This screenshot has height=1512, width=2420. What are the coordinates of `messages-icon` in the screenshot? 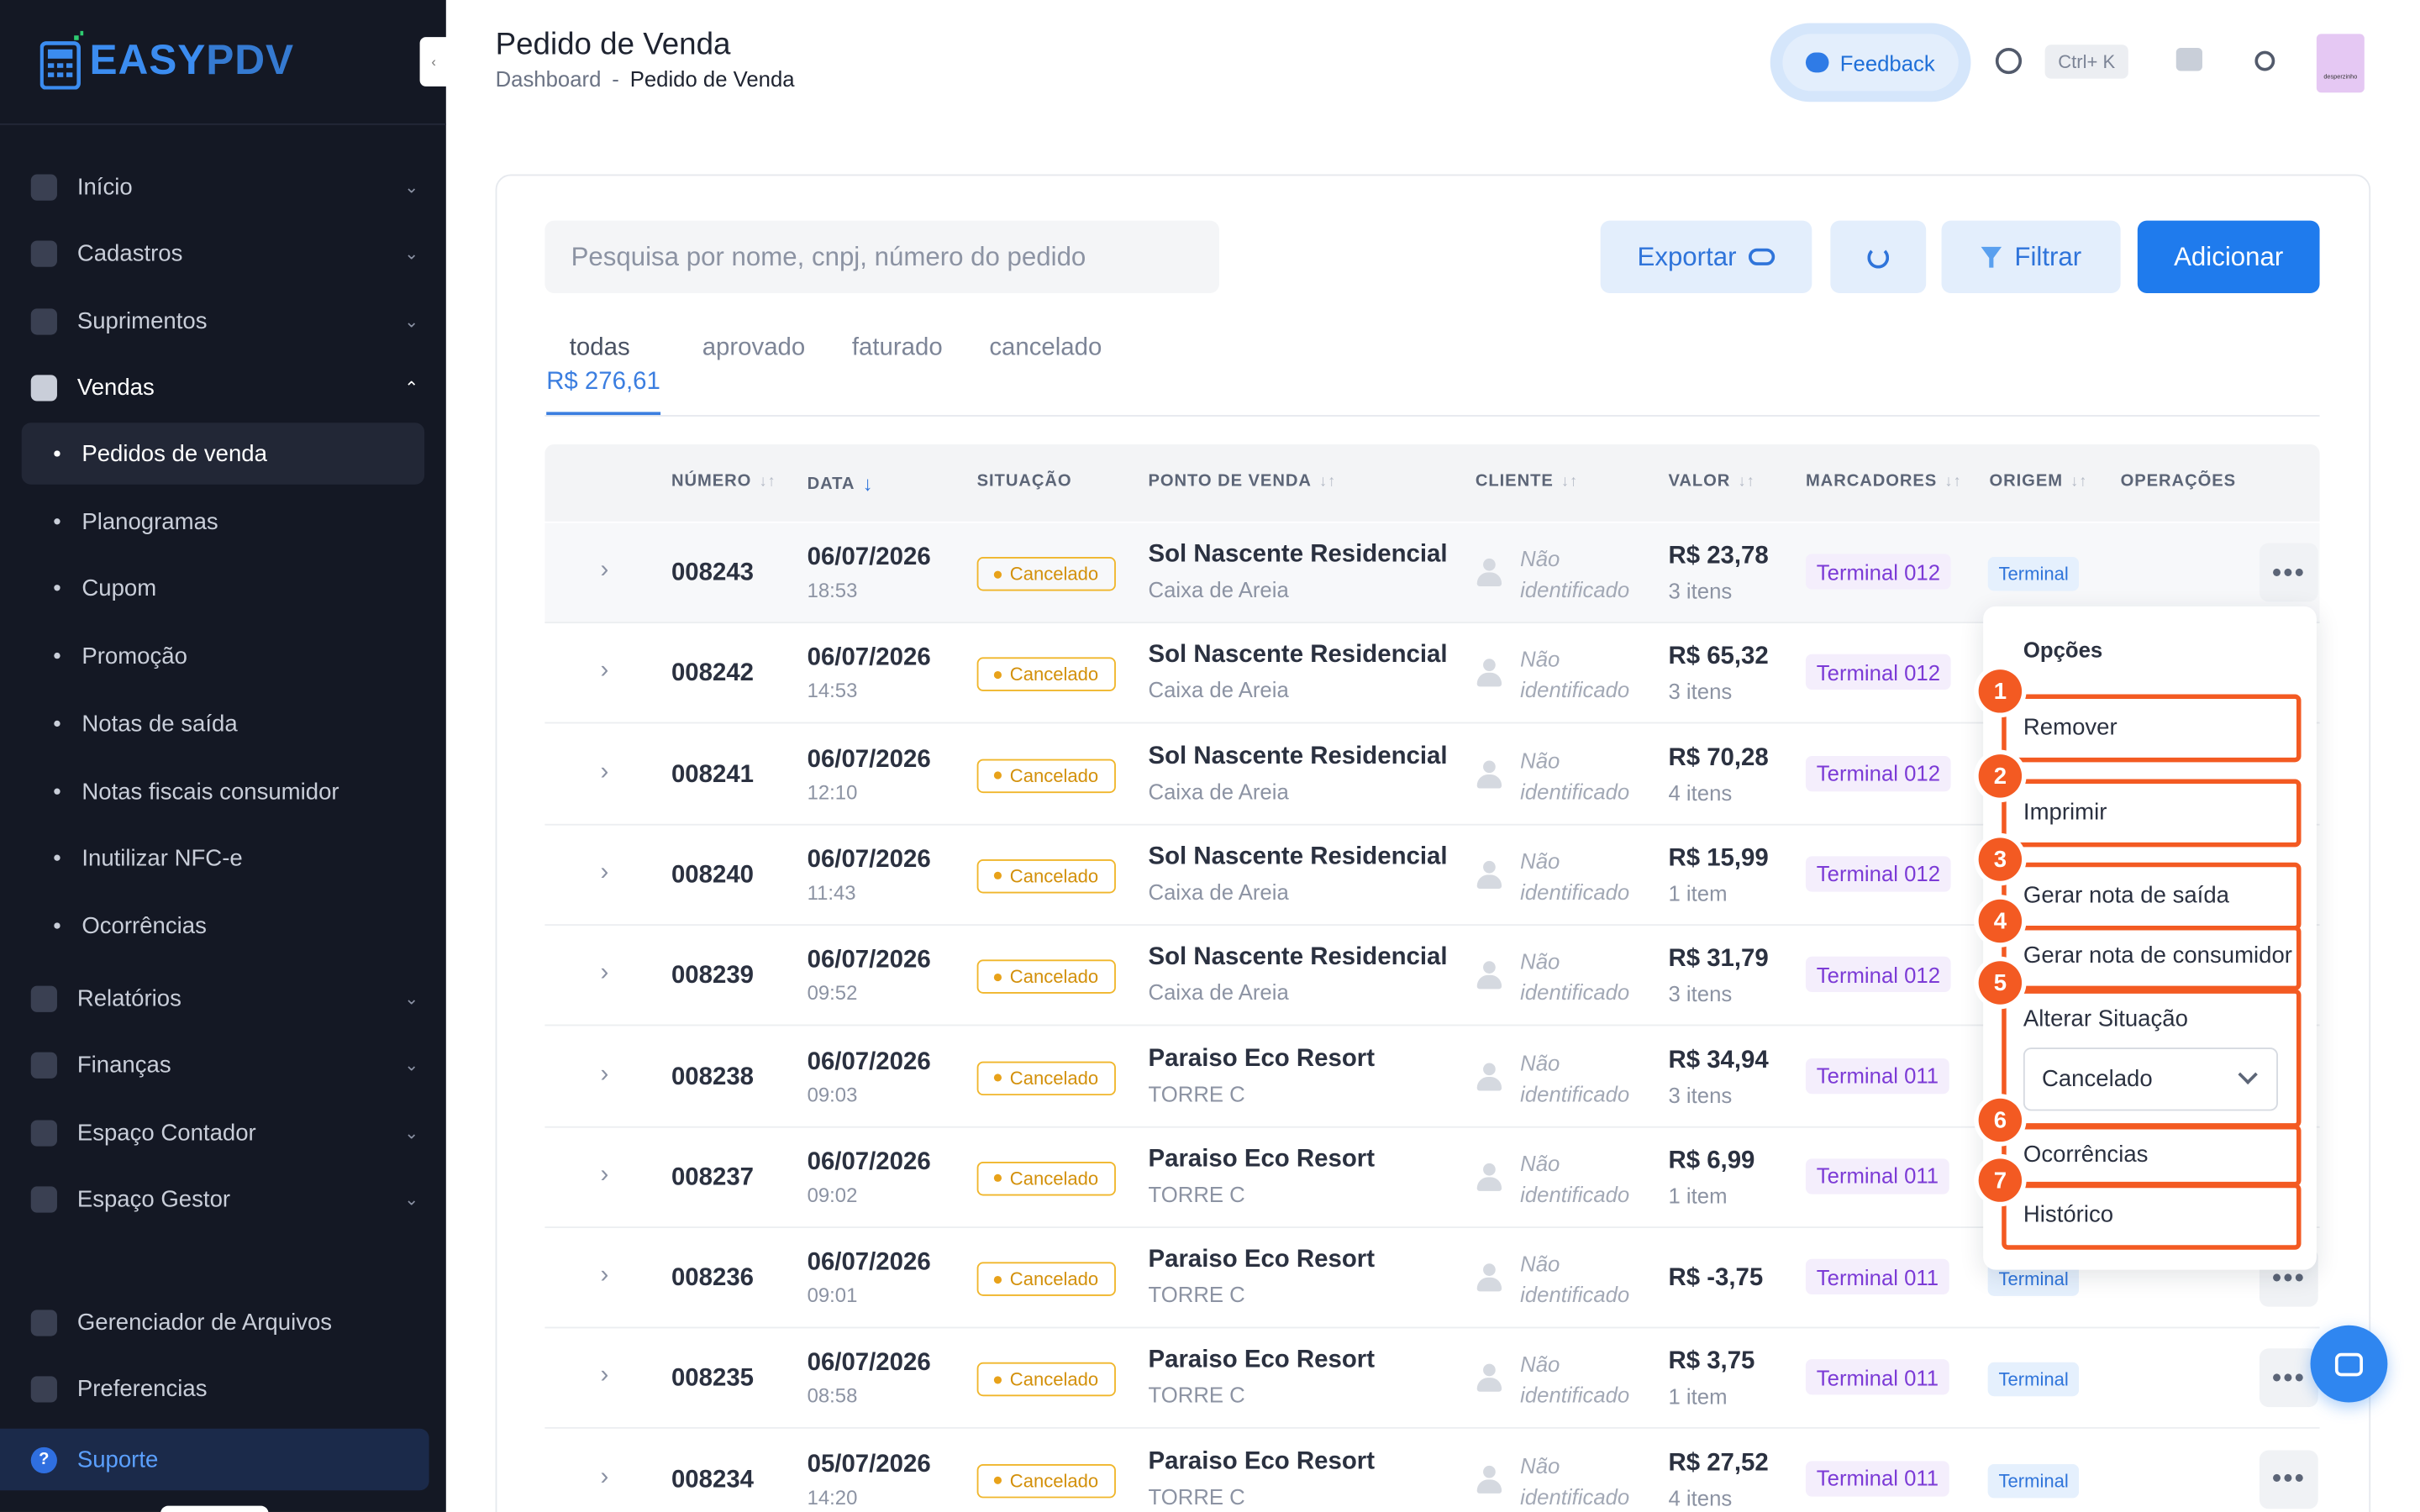 It's located at (2188, 59).